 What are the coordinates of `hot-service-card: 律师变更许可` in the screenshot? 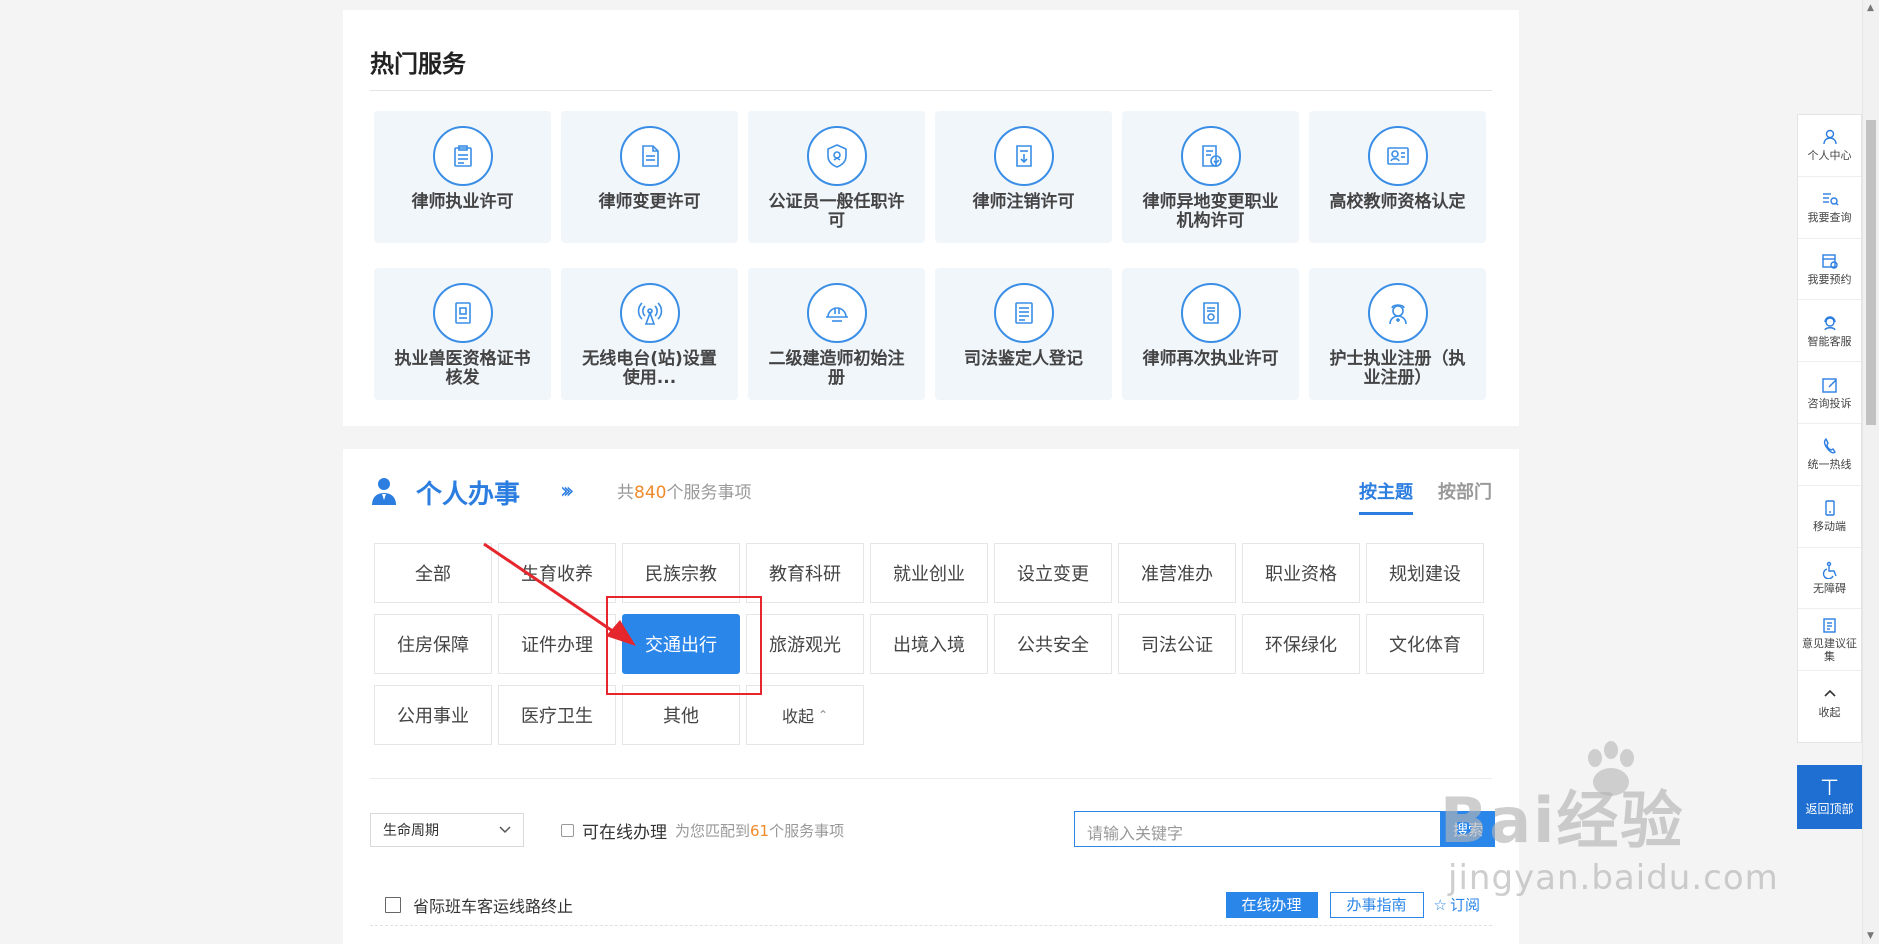 It's located at (649, 177).